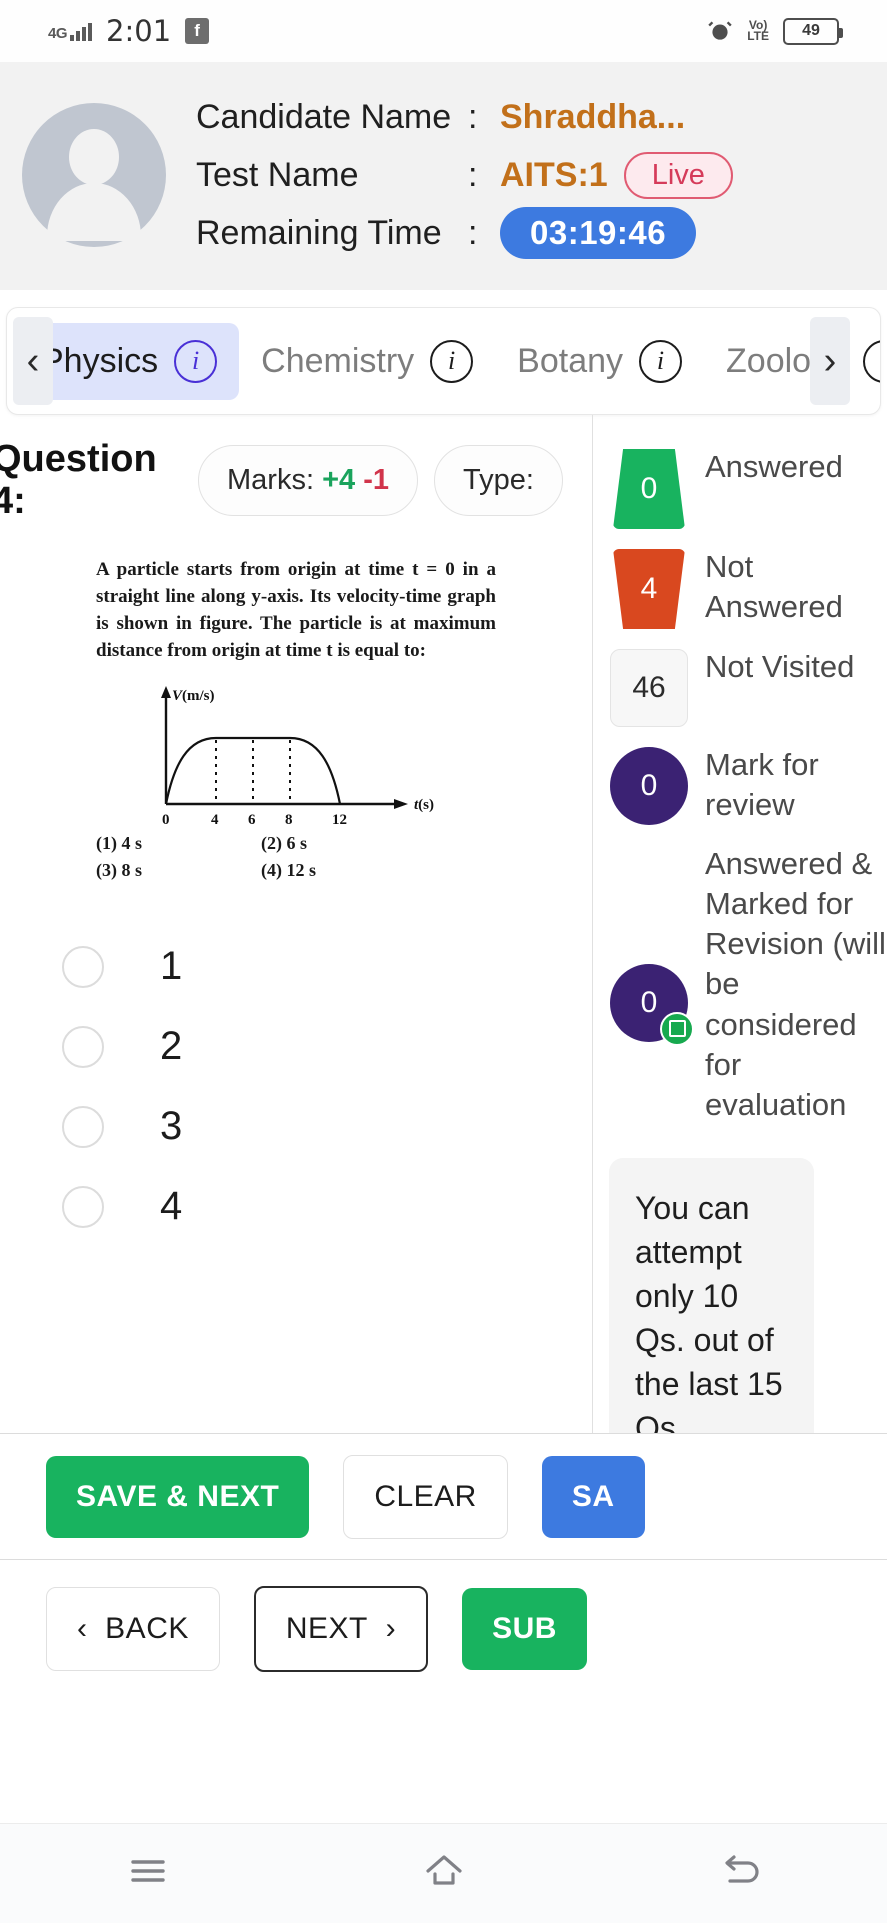 Image resolution: width=887 pixels, height=1923 pixels. I want to click on tabs-scroll-left-icon: ‹, so click(33, 361).